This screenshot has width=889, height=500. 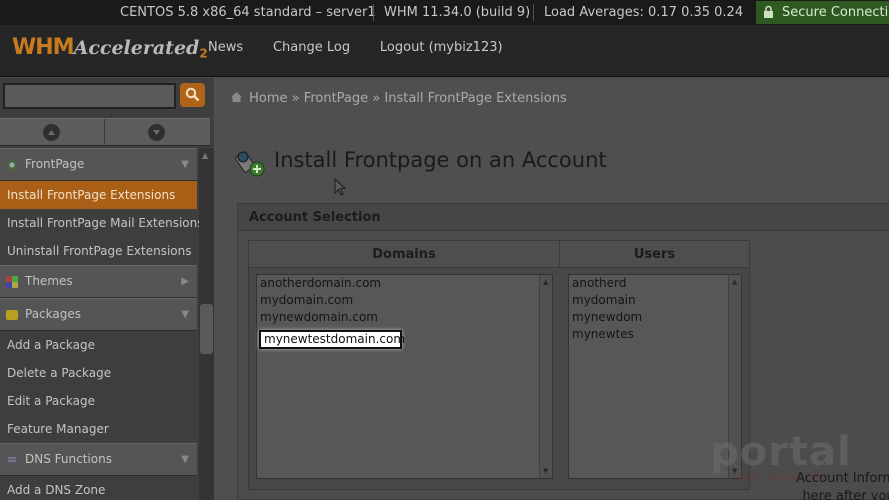 What do you see at coordinates (440, 160) in the screenshot?
I see `page-title: Install Frontpage on an Account` at bounding box center [440, 160].